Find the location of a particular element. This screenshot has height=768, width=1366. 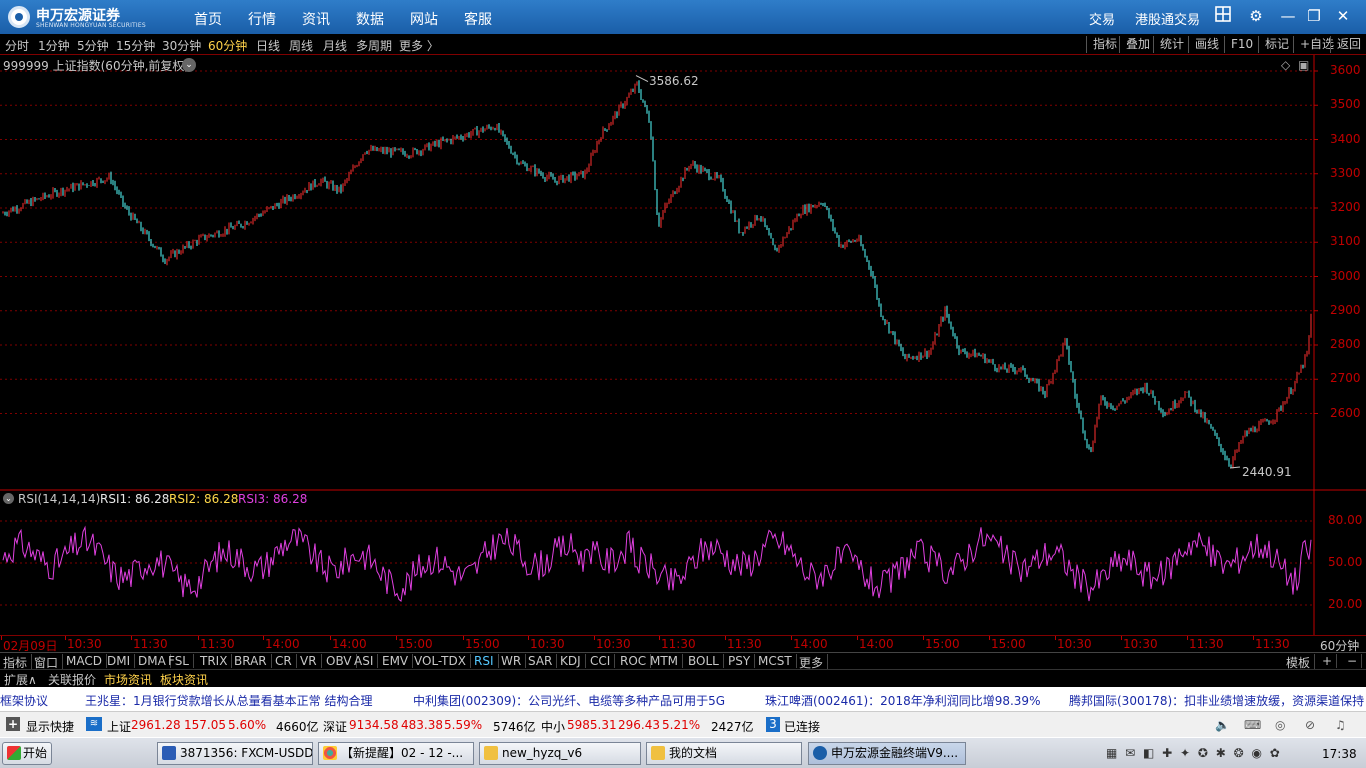

tool-overlay: 叠加 is located at coordinates (1134, 44).